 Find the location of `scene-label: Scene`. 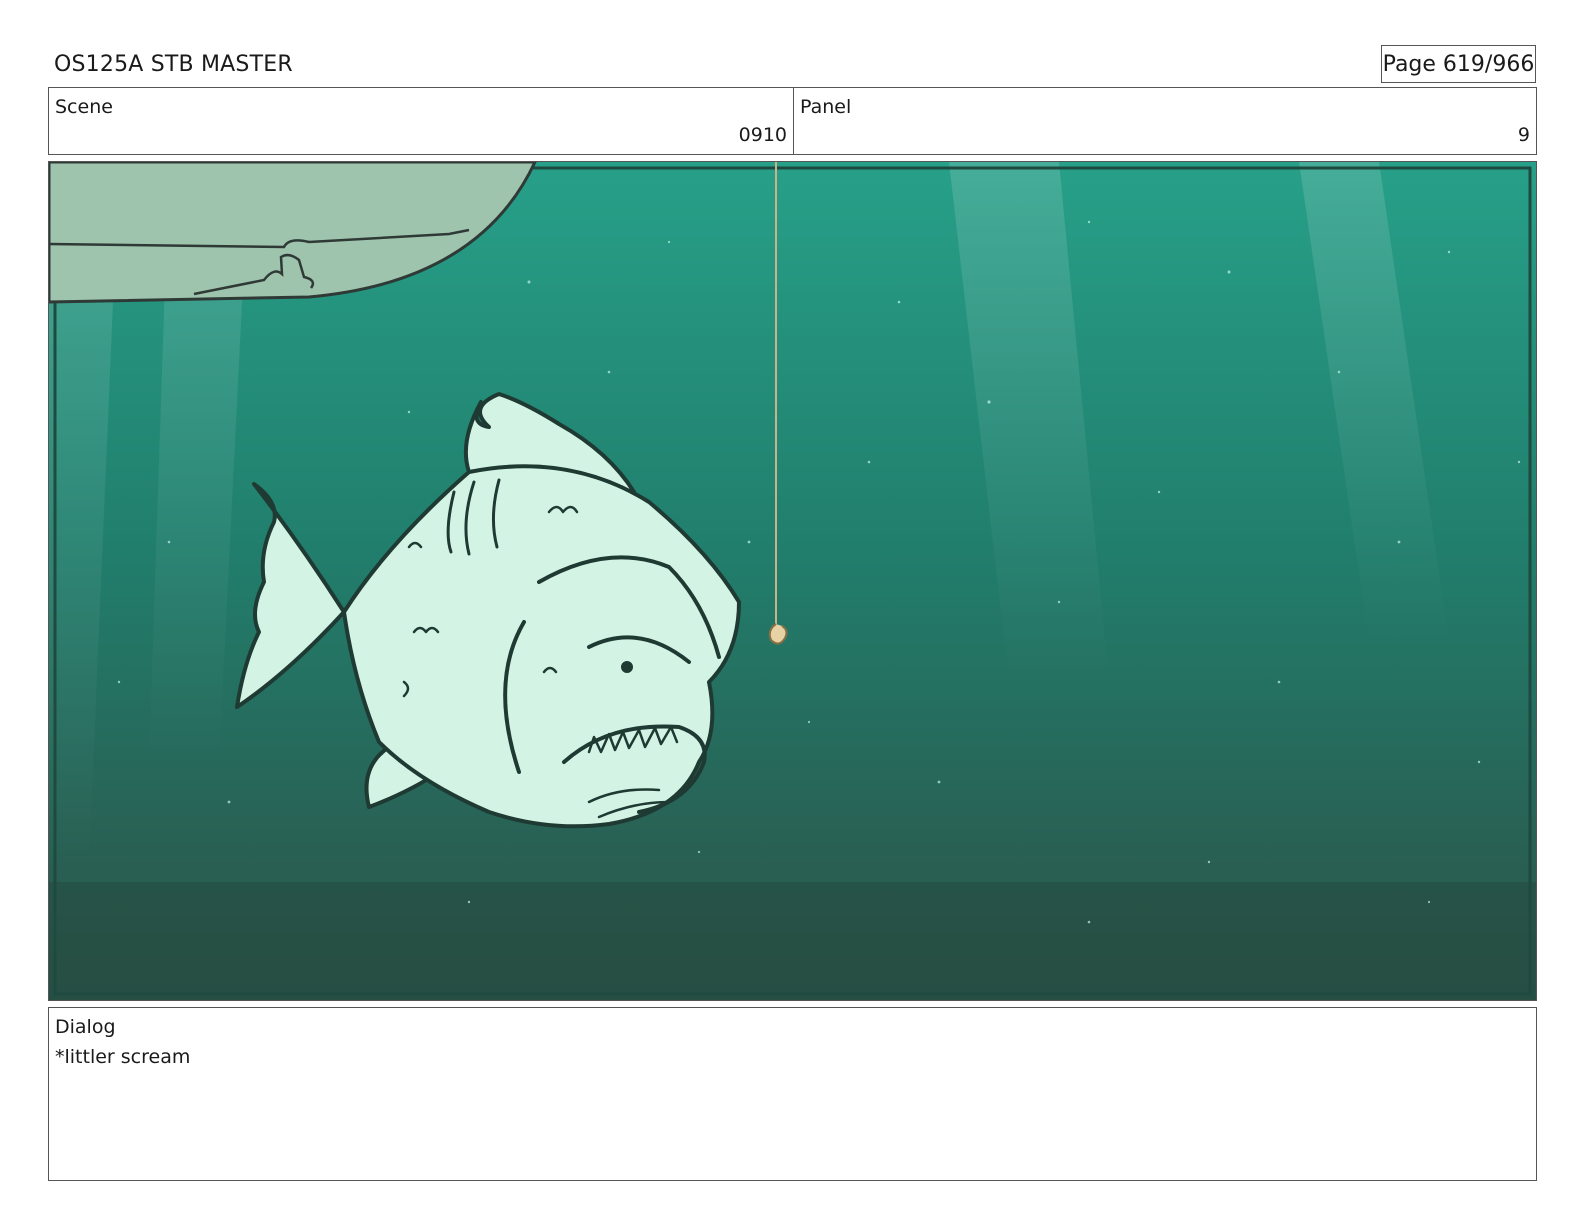

scene-label: Scene is located at coordinates (84, 107).